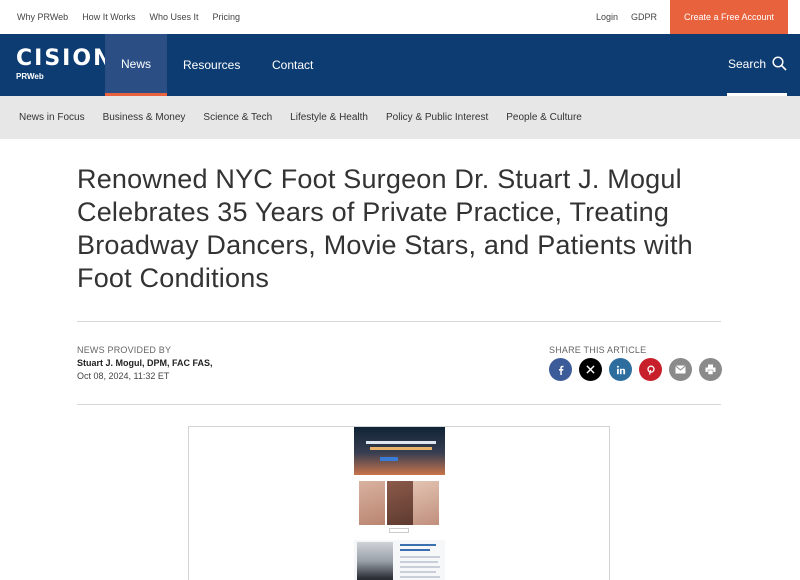  I want to click on nav-item-resources: Resources, so click(211, 65).